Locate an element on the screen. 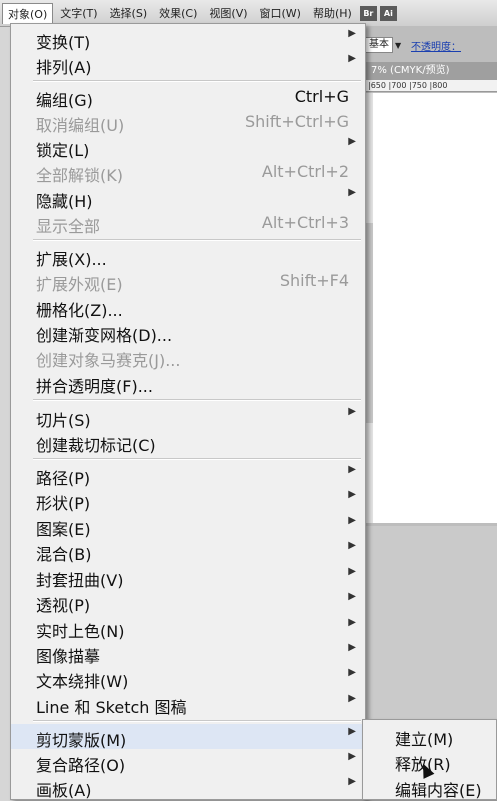 The height and width of the screenshot is (801, 497). panel-scrollbar is located at coordinates (369, 308).